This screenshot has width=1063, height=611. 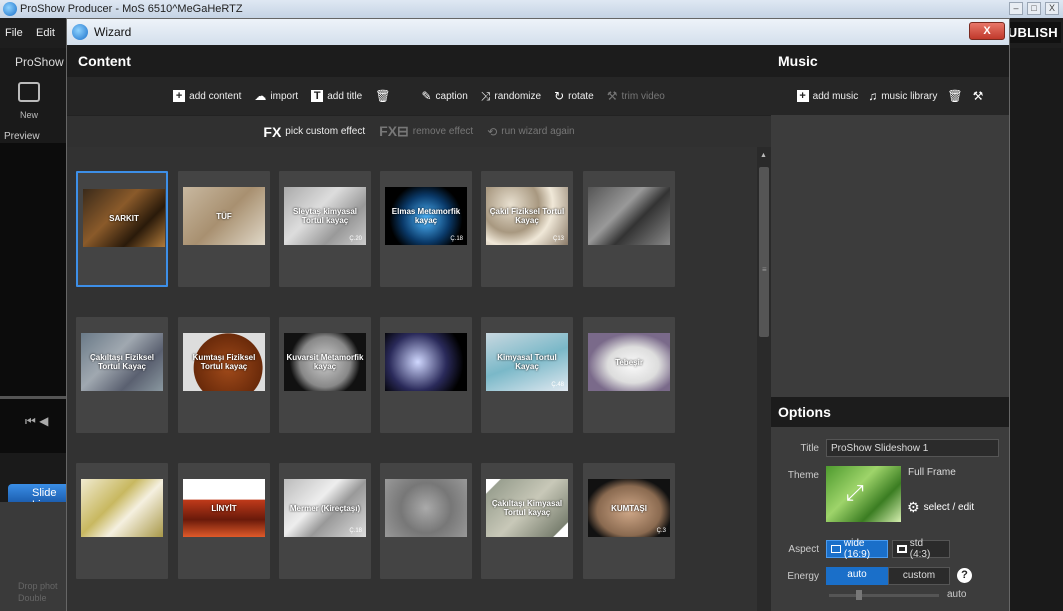 I want to click on energy-slider, so click(x=884, y=595).